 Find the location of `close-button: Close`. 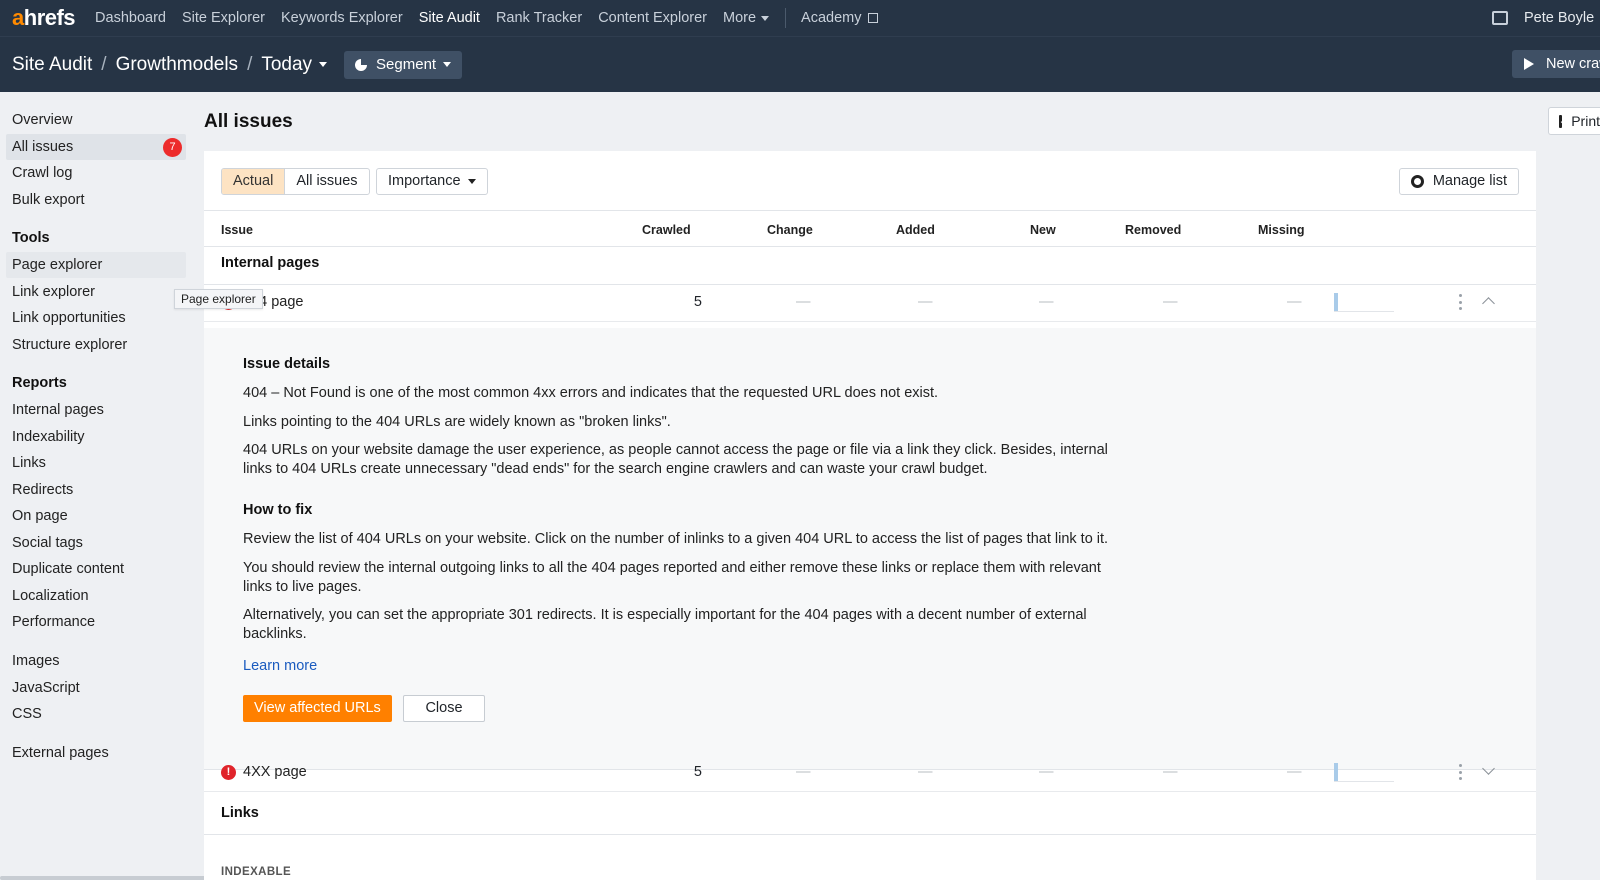

close-button: Close is located at coordinates (444, 708).